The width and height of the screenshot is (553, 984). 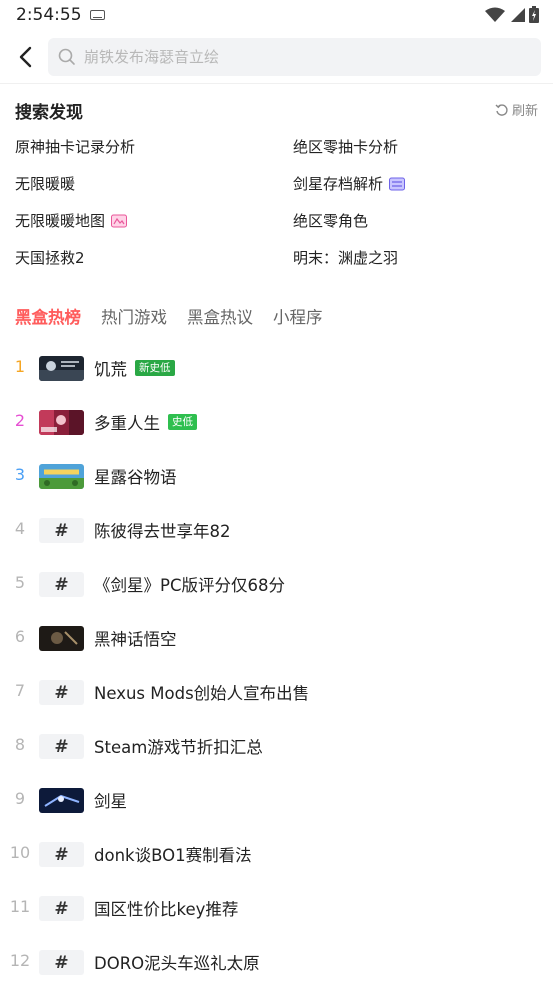 I want to click on ranking-title-text: donk谈BO1赛制看法, so click(x=173, y=855).